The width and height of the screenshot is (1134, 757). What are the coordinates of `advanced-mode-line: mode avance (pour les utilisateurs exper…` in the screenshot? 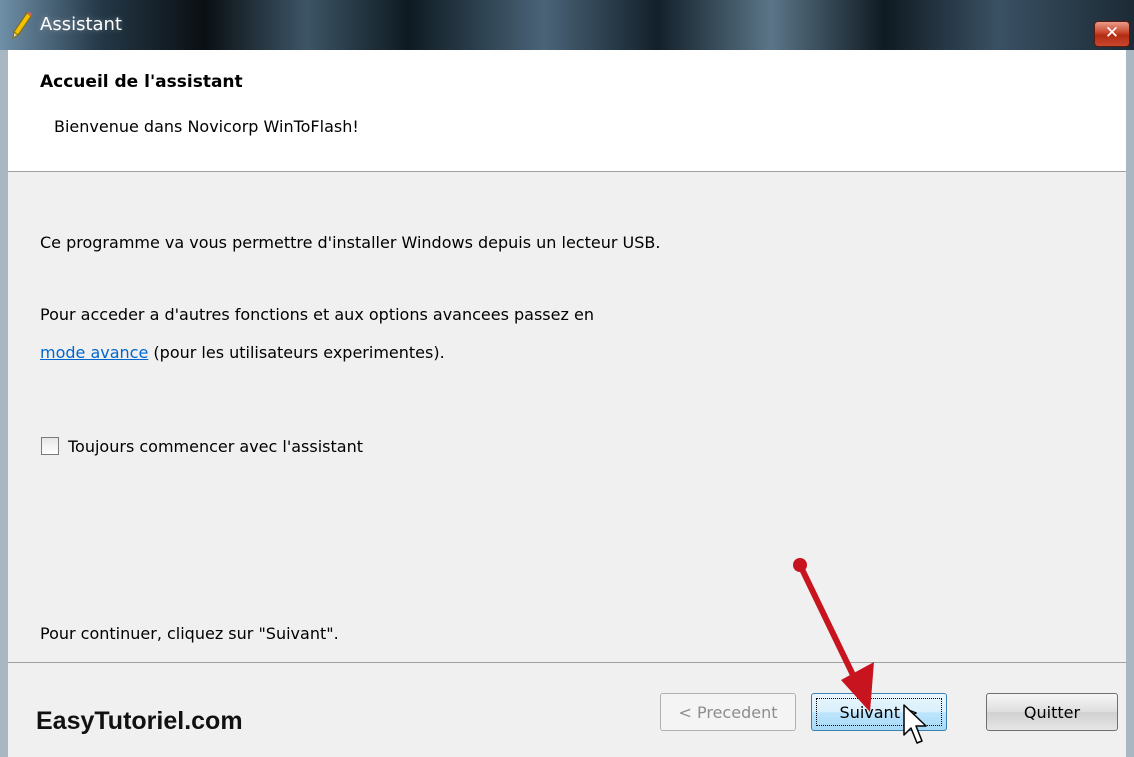 It's located at (242, 352).